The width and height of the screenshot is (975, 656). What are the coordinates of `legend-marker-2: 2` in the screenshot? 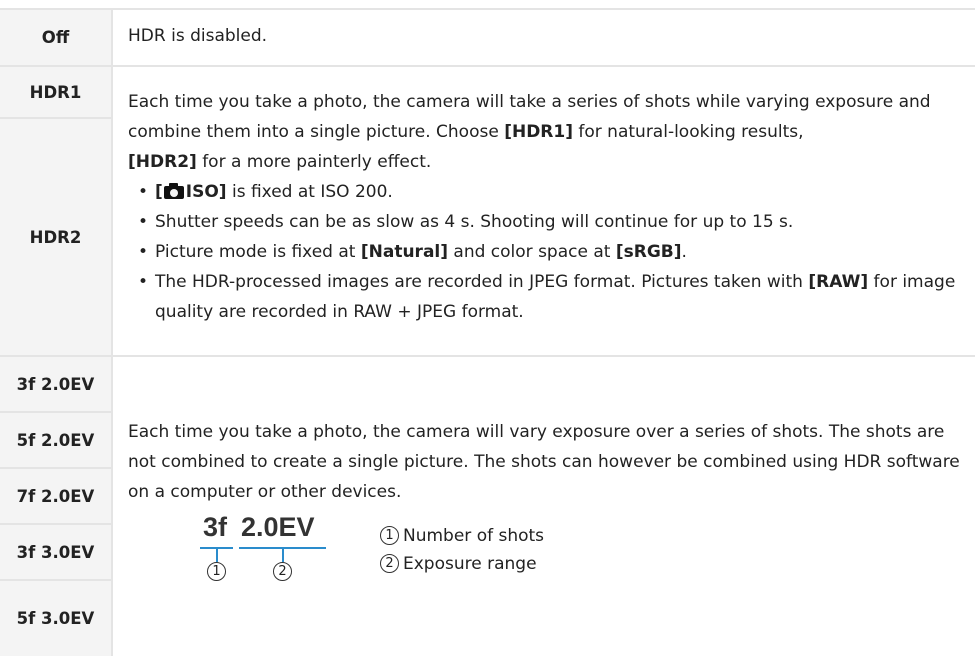 It's located at (389, 563).